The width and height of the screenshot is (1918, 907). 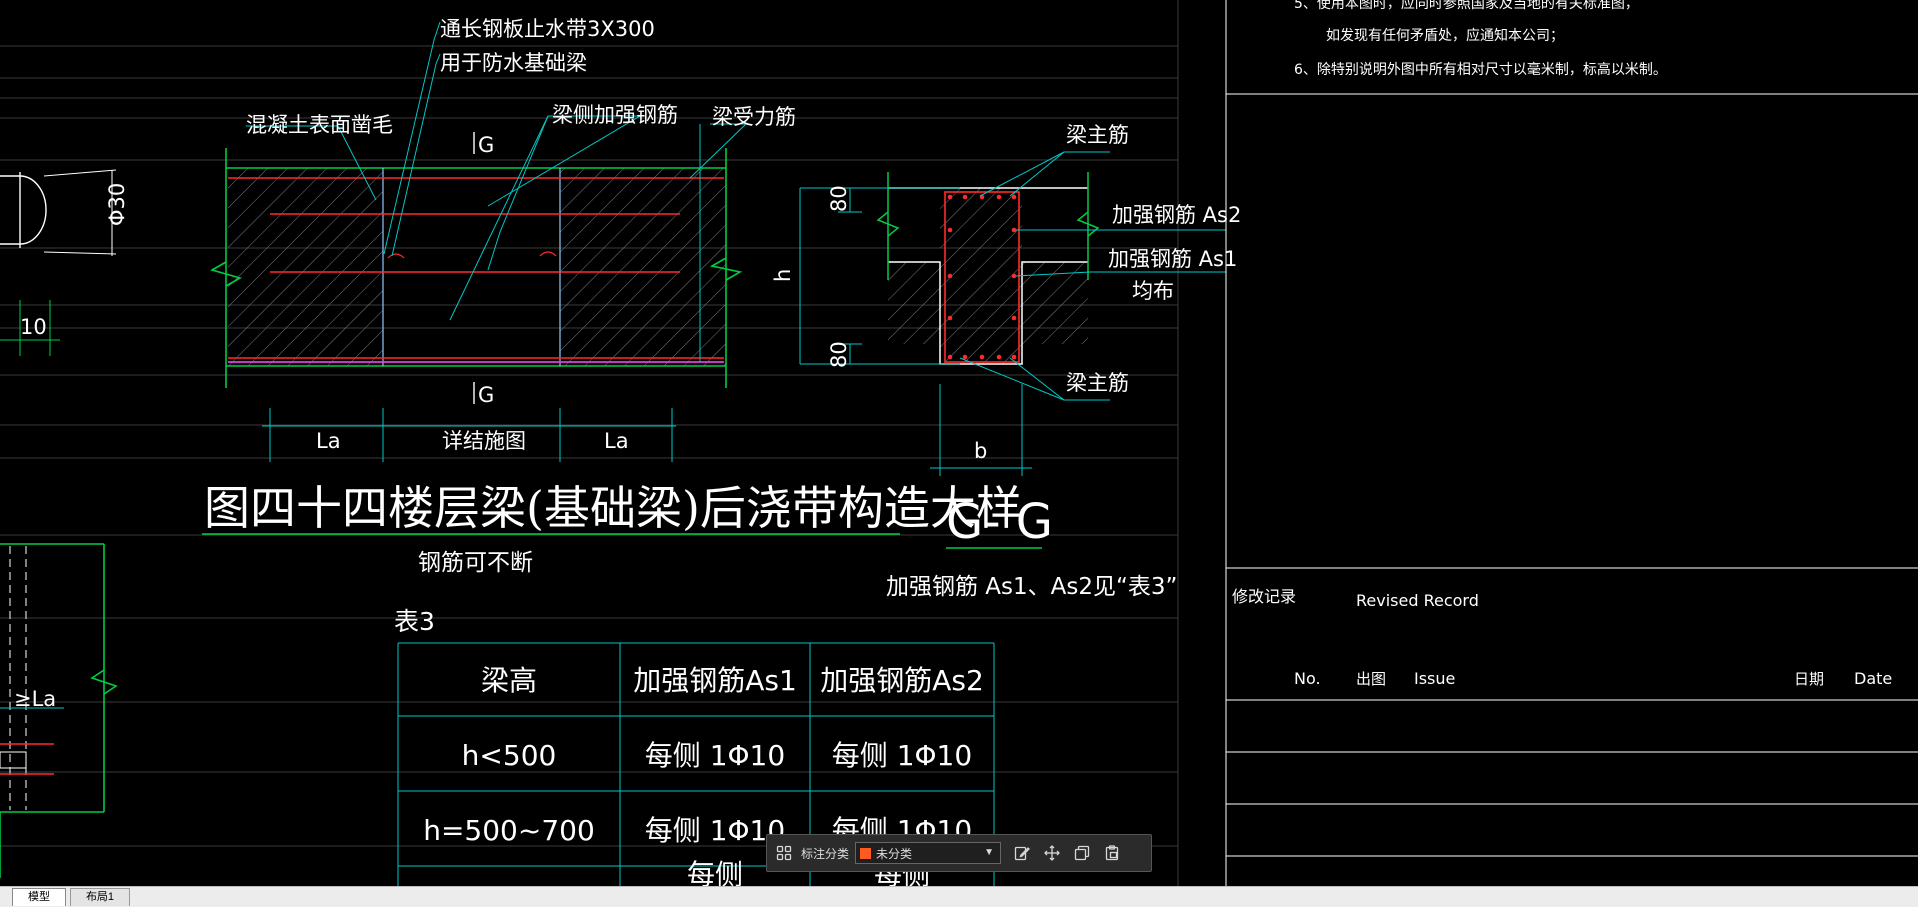 What do you see at coordinates (784, 853) in the screenshot?
I see `grid-menu-icon` at bounding box center [784, 853].